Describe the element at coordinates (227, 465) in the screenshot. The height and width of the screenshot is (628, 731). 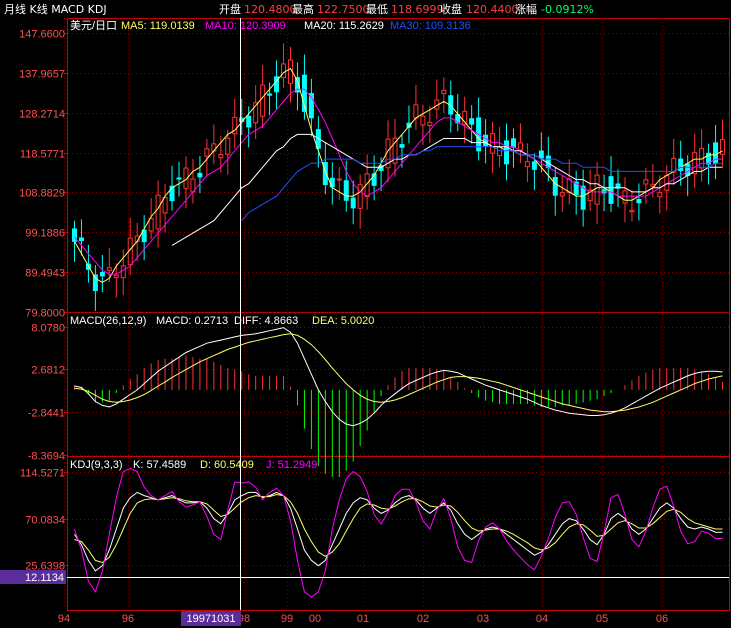
I see `kdj-legend-d: D: 60.5409` at that location.